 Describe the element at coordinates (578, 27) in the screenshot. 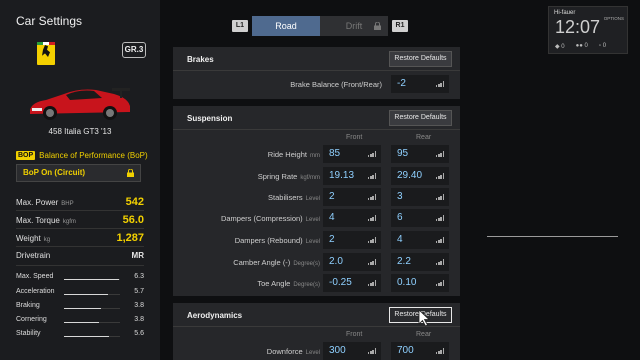

I see `clock: 12:07` at that location.